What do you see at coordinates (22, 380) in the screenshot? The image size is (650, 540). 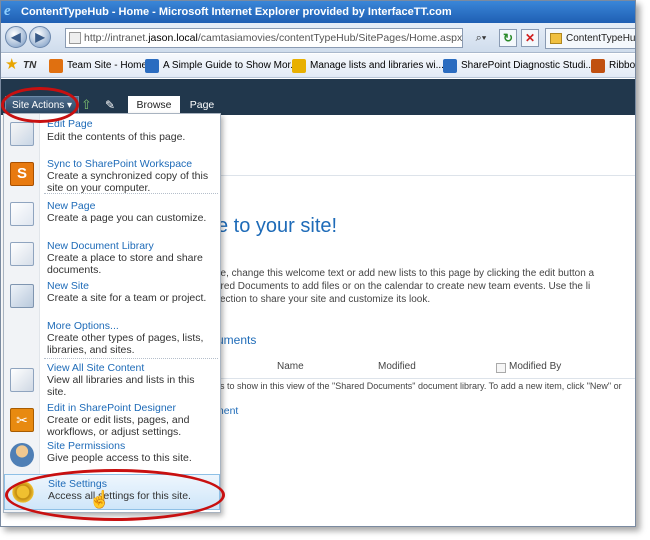 I see `site-content-icon` at bounding box center [22, 380].